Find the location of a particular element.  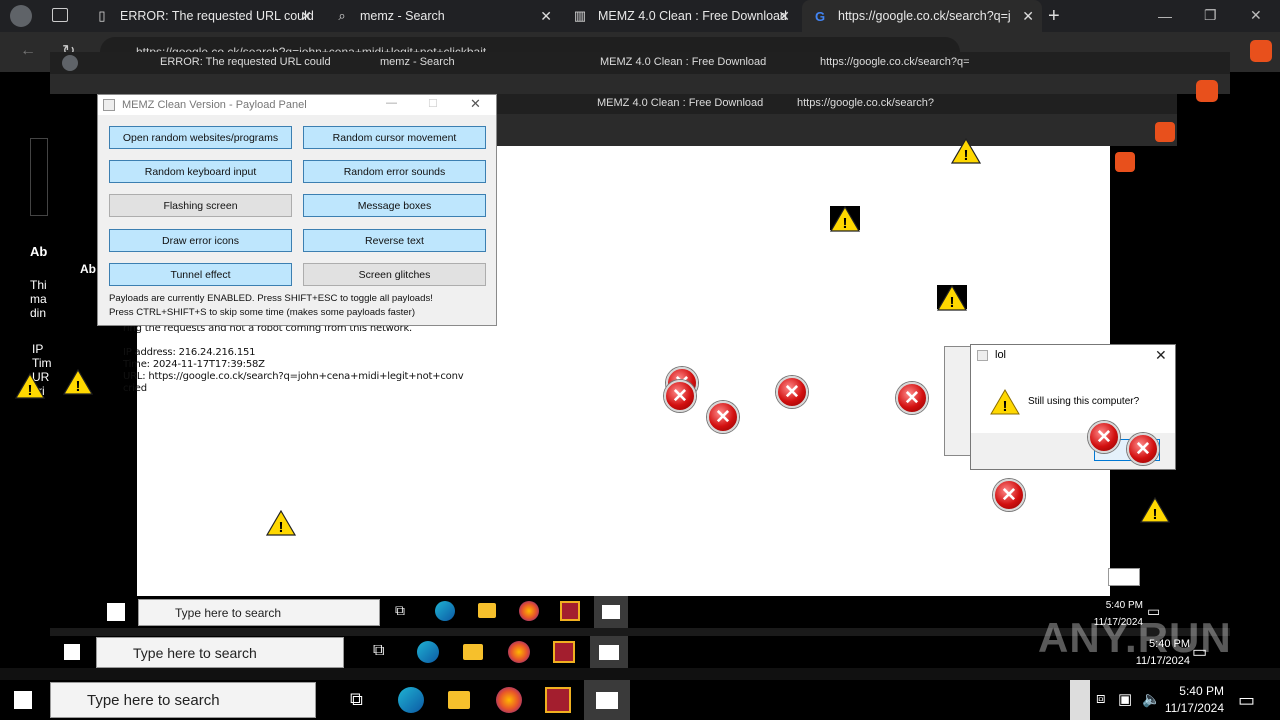

msgbox-message: Still using this computer? is located at coordinates (1084, 401).